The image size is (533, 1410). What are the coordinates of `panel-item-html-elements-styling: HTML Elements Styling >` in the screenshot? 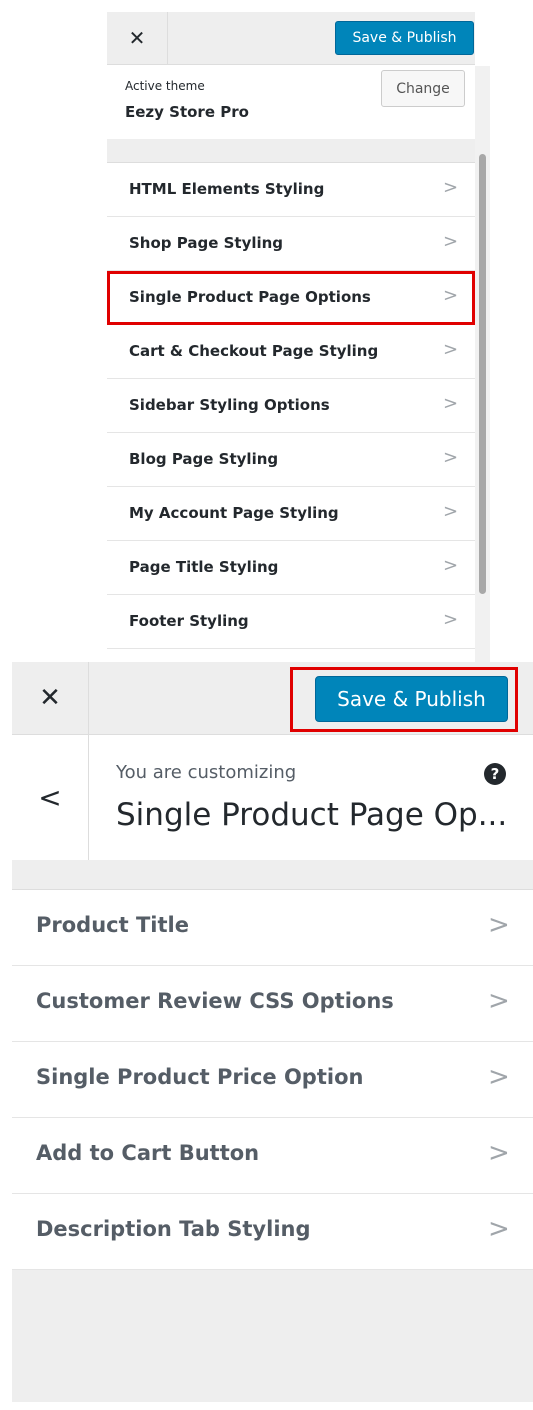 It's located at (291, 190).